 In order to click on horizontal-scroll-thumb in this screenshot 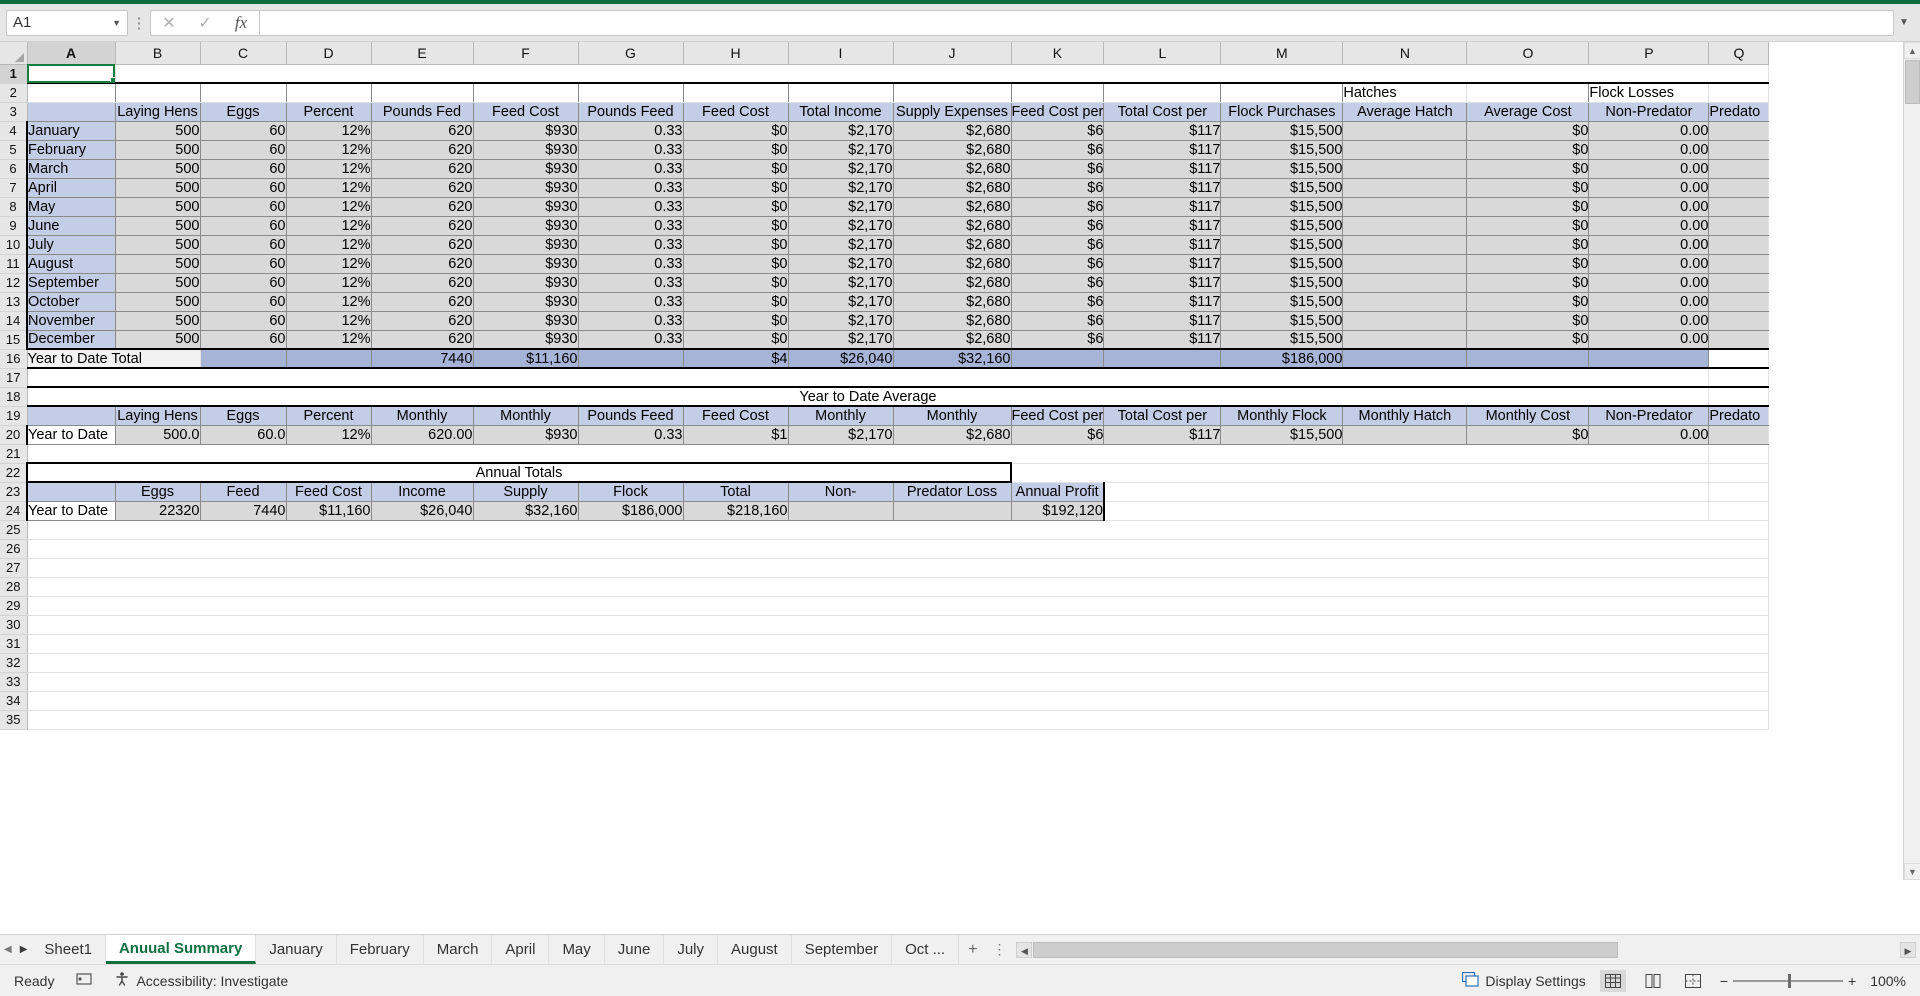, I will do `click(1325, 950)`.